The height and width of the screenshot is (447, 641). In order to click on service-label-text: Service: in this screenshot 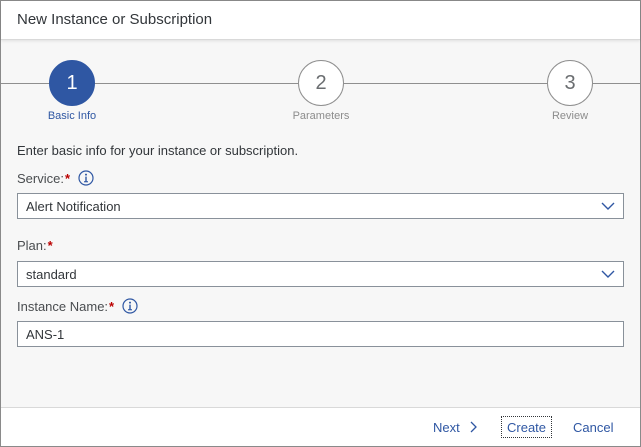, I will do `click(40, 178)`.